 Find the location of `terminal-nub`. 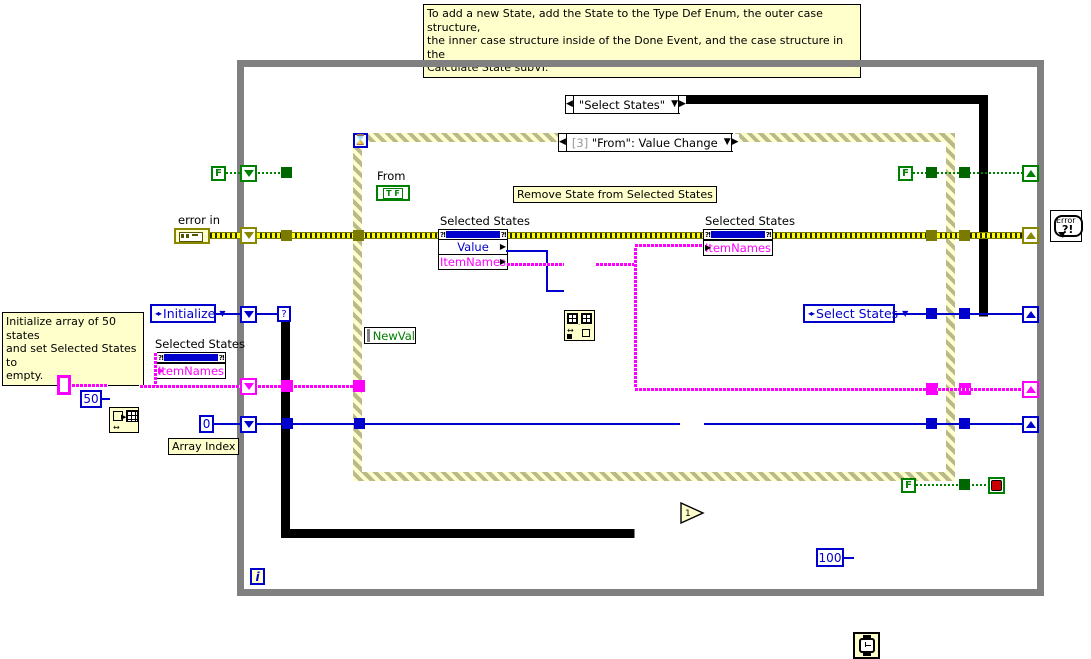

terminal-nub is located at coordinates (368, 335).